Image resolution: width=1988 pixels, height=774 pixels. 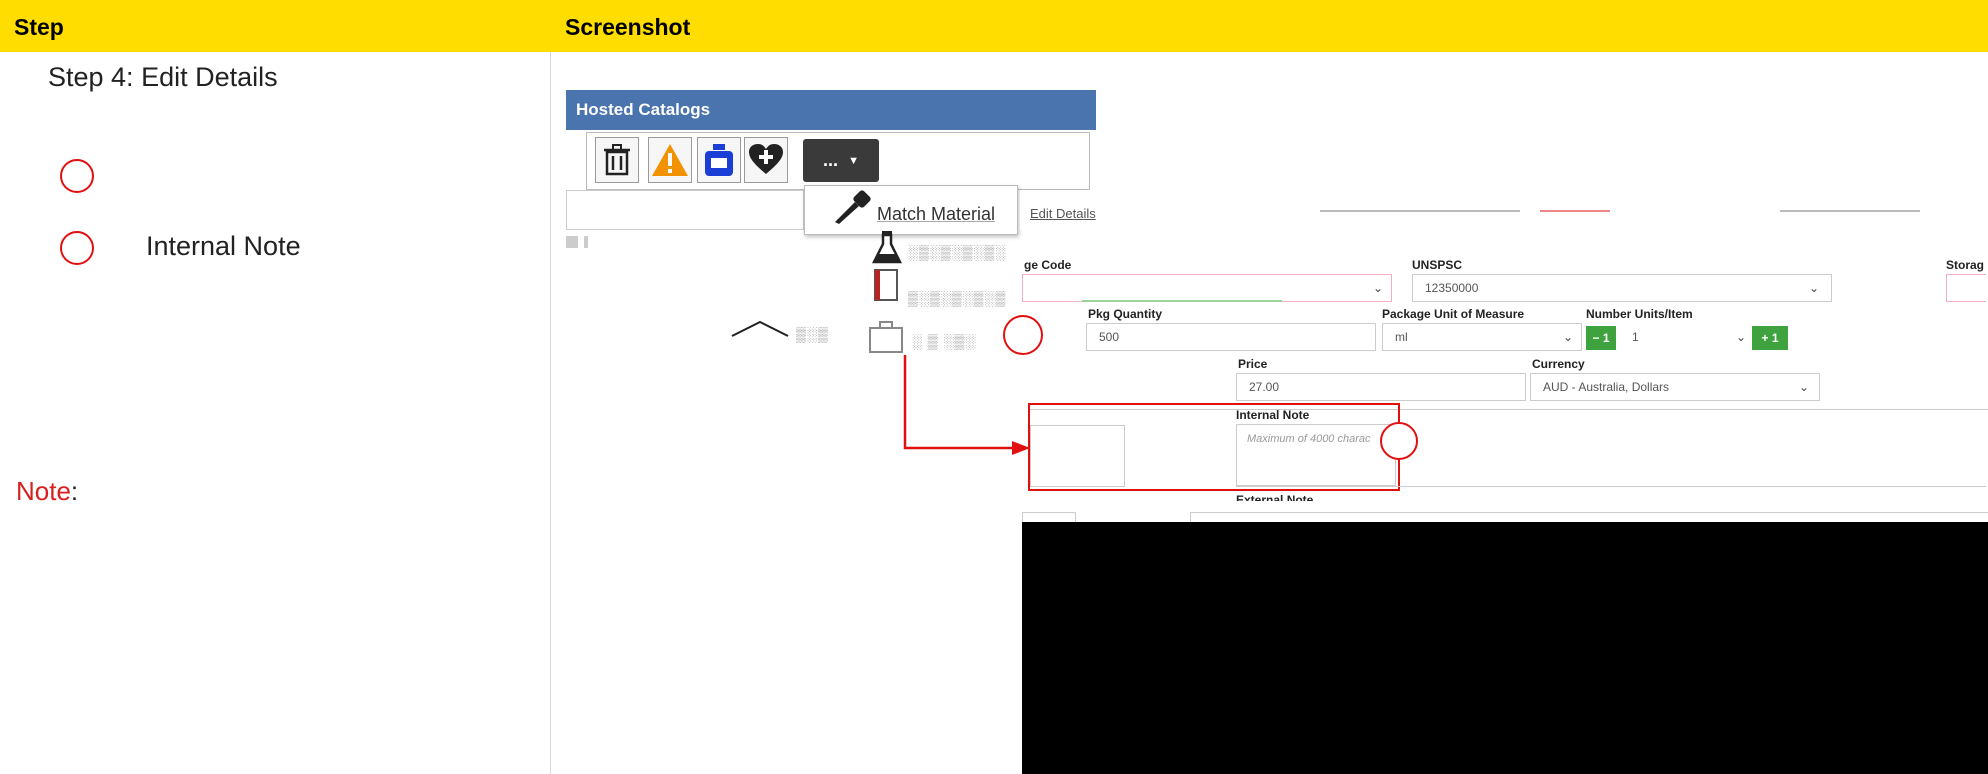 What do you see at coordinates (1685, 337) in the screenshot?
I see `units-select: 1 ⌄` at bounding box center [1685, 337].